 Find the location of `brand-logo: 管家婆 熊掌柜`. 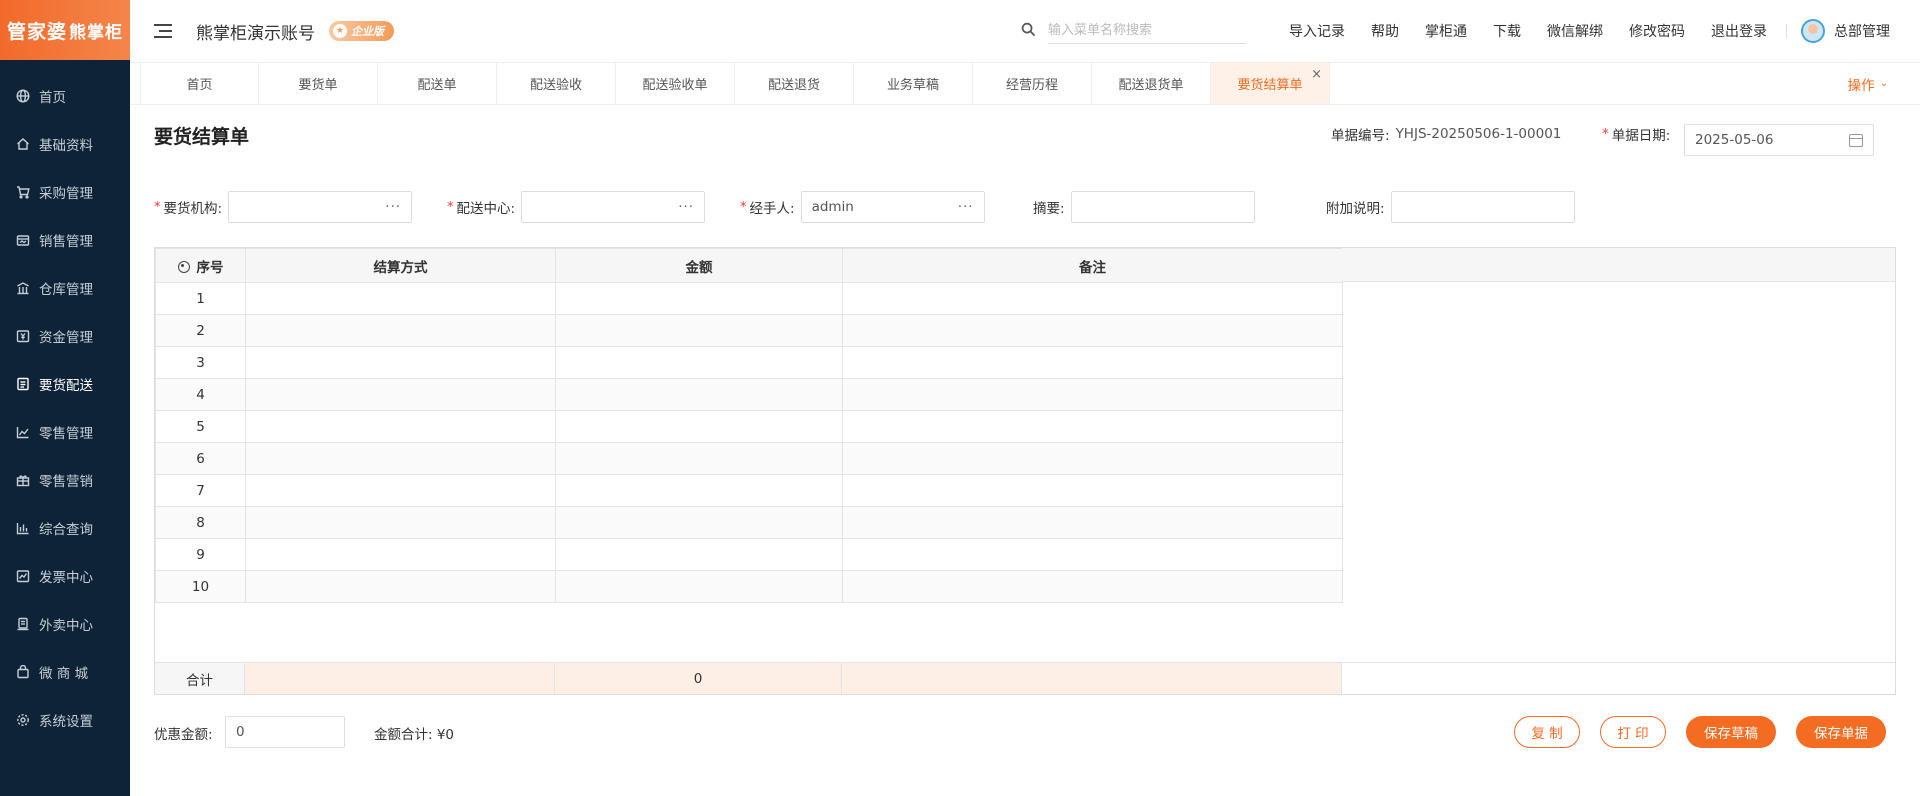

brand-logo: 管家婆 熊掌柜 is located at coordinates (65, 30).